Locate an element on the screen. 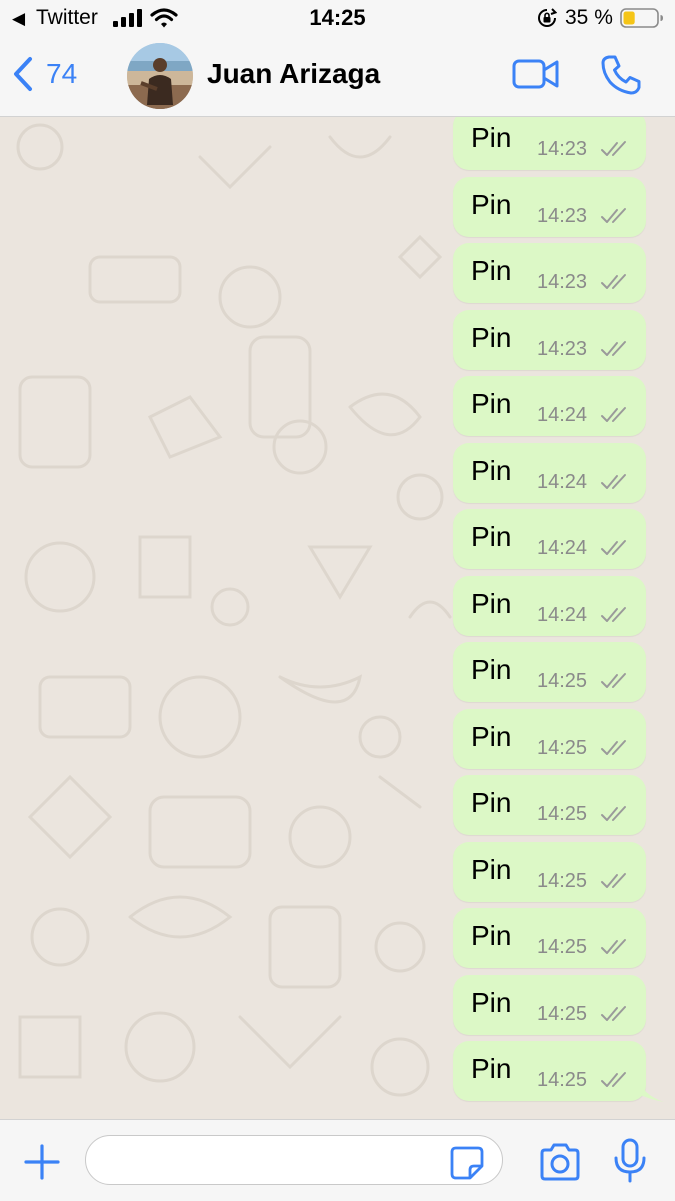 The width and height of the screenshot is (675, 1201). chat-header: 74 Juan Arizaga is located at coordinates (337, 76).